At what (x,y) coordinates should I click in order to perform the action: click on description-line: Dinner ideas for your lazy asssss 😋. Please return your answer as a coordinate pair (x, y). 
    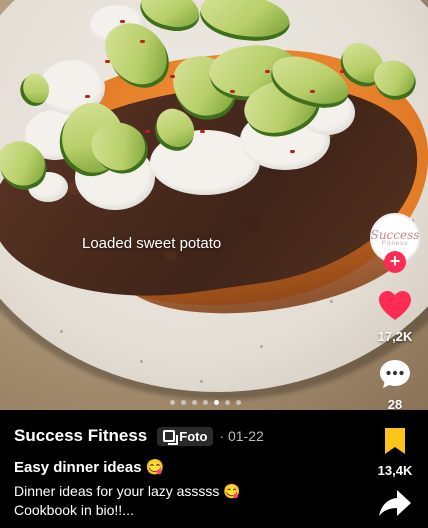
    Looking at the image, I should click on (127, 491).